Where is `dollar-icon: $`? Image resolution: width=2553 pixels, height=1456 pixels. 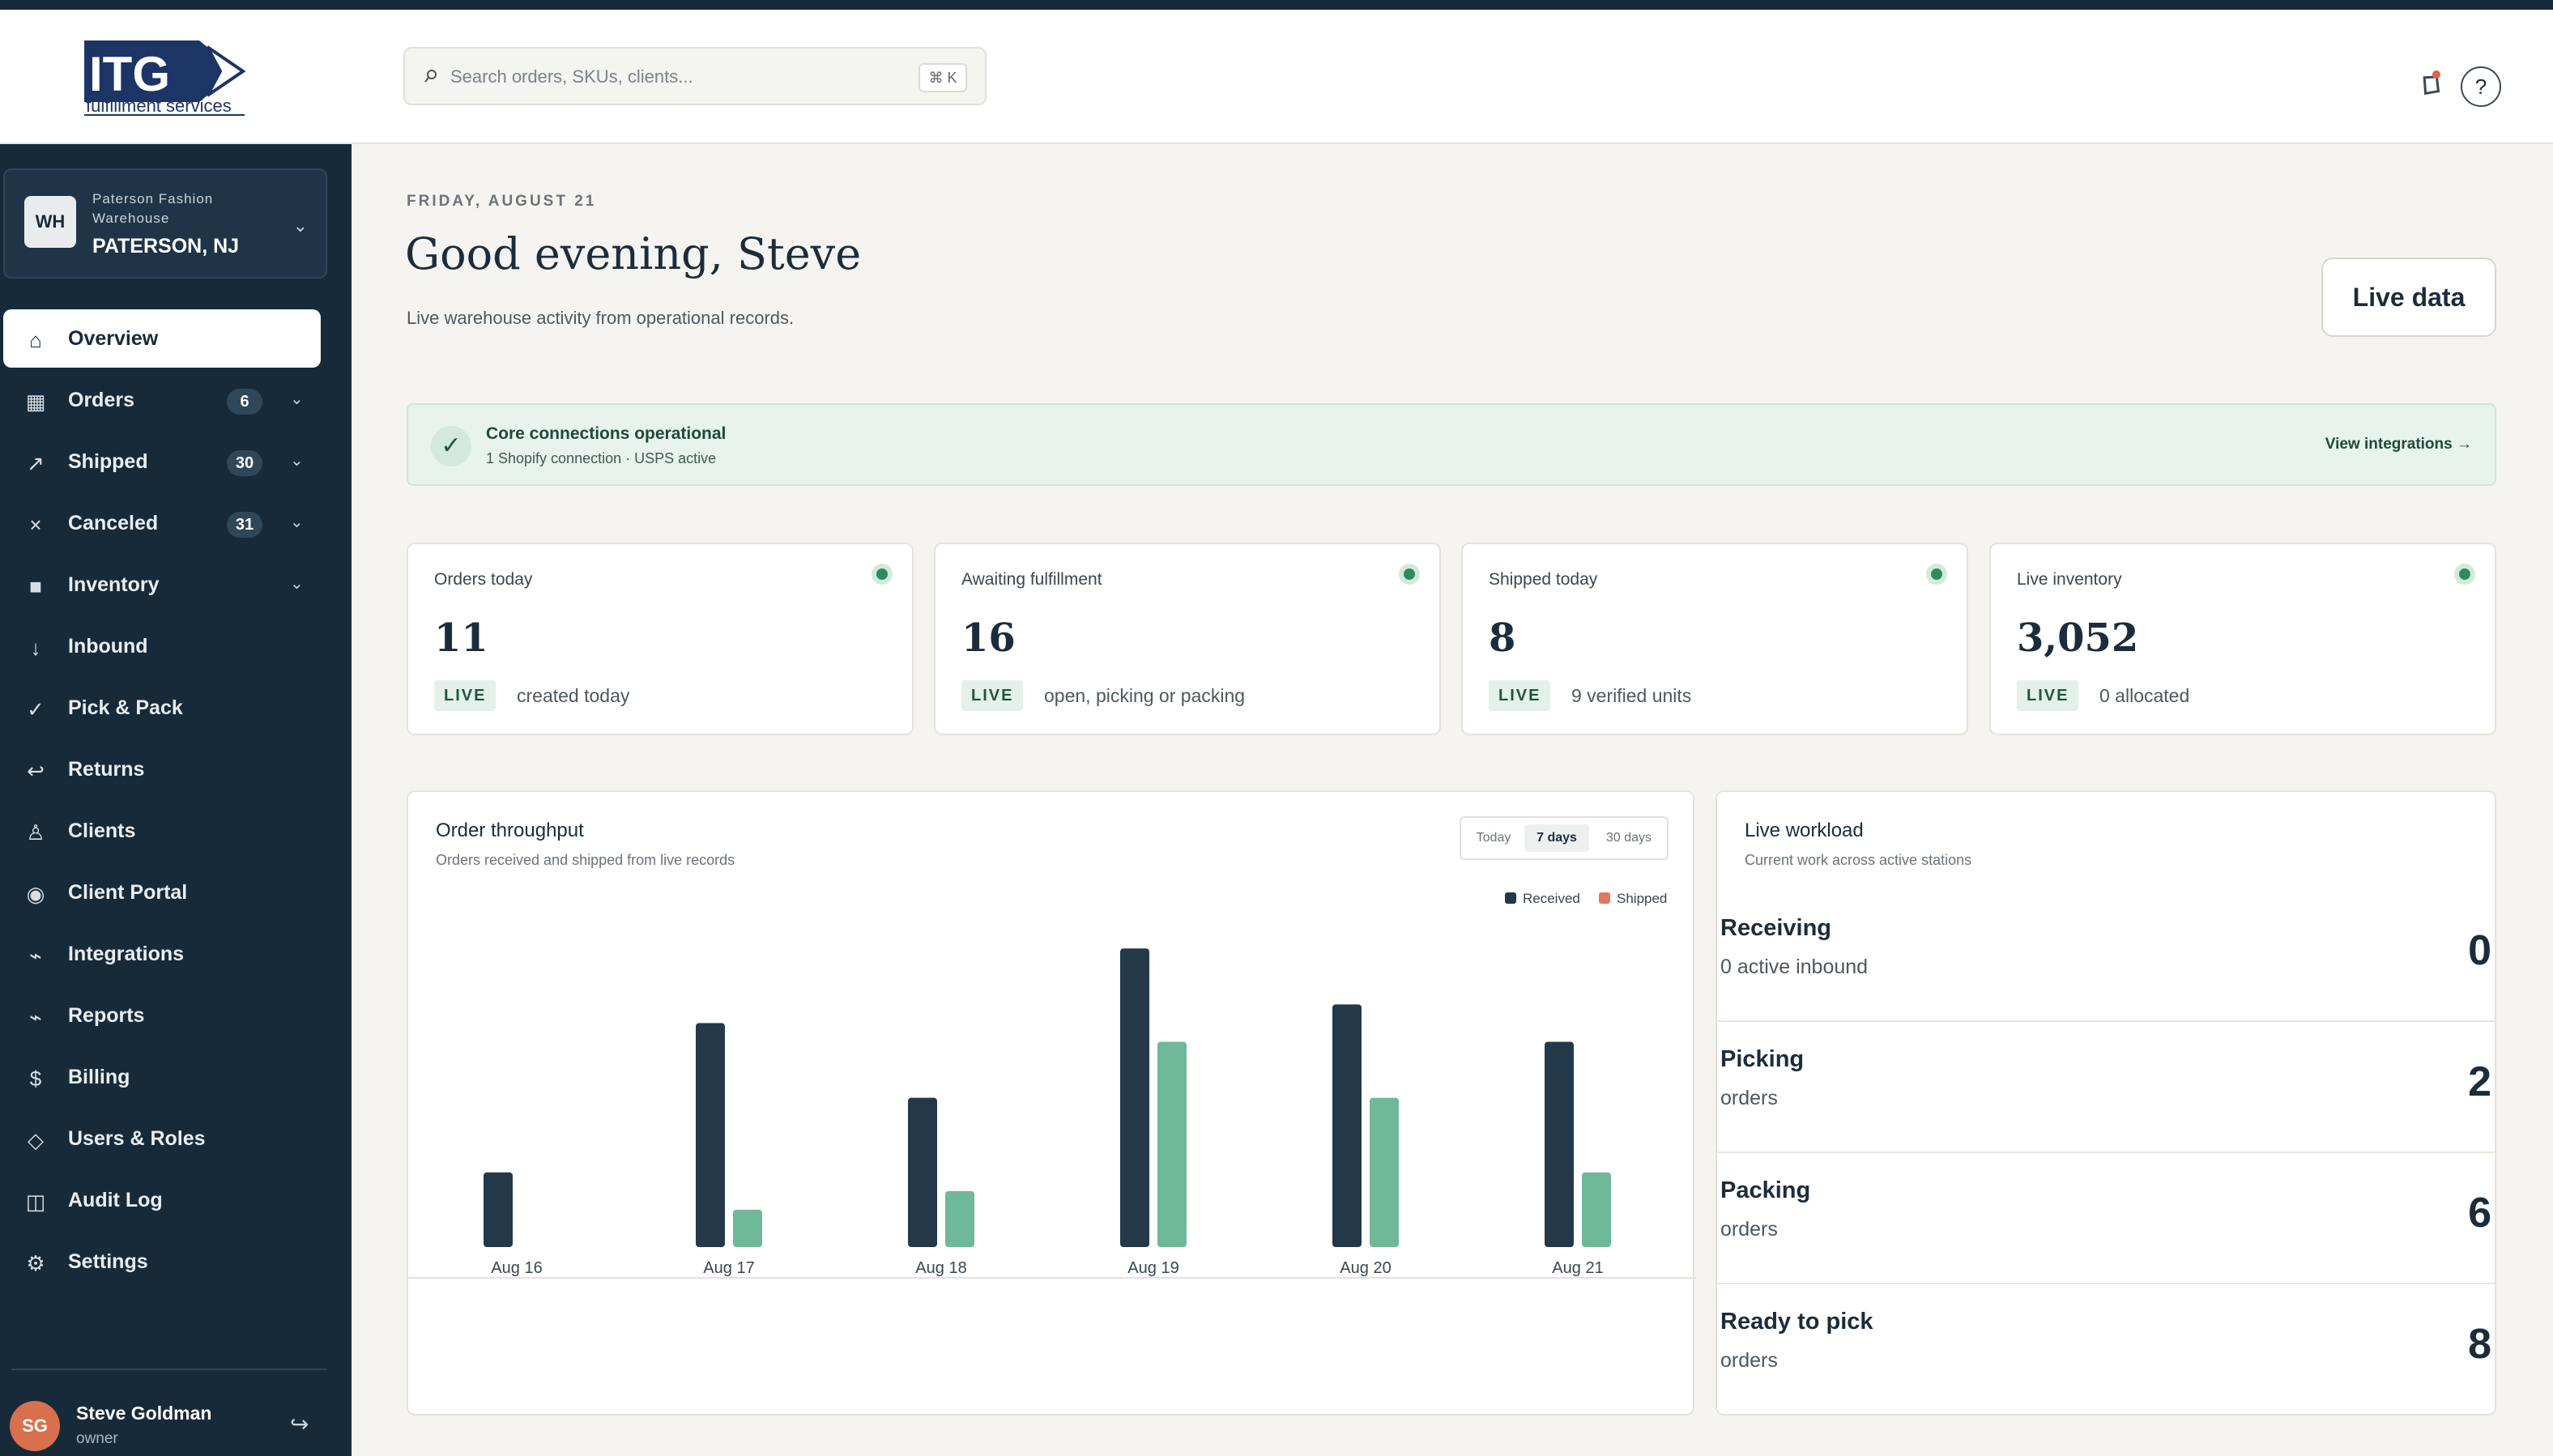
dollar-icon: $ is located at coordinates (35, 1078).